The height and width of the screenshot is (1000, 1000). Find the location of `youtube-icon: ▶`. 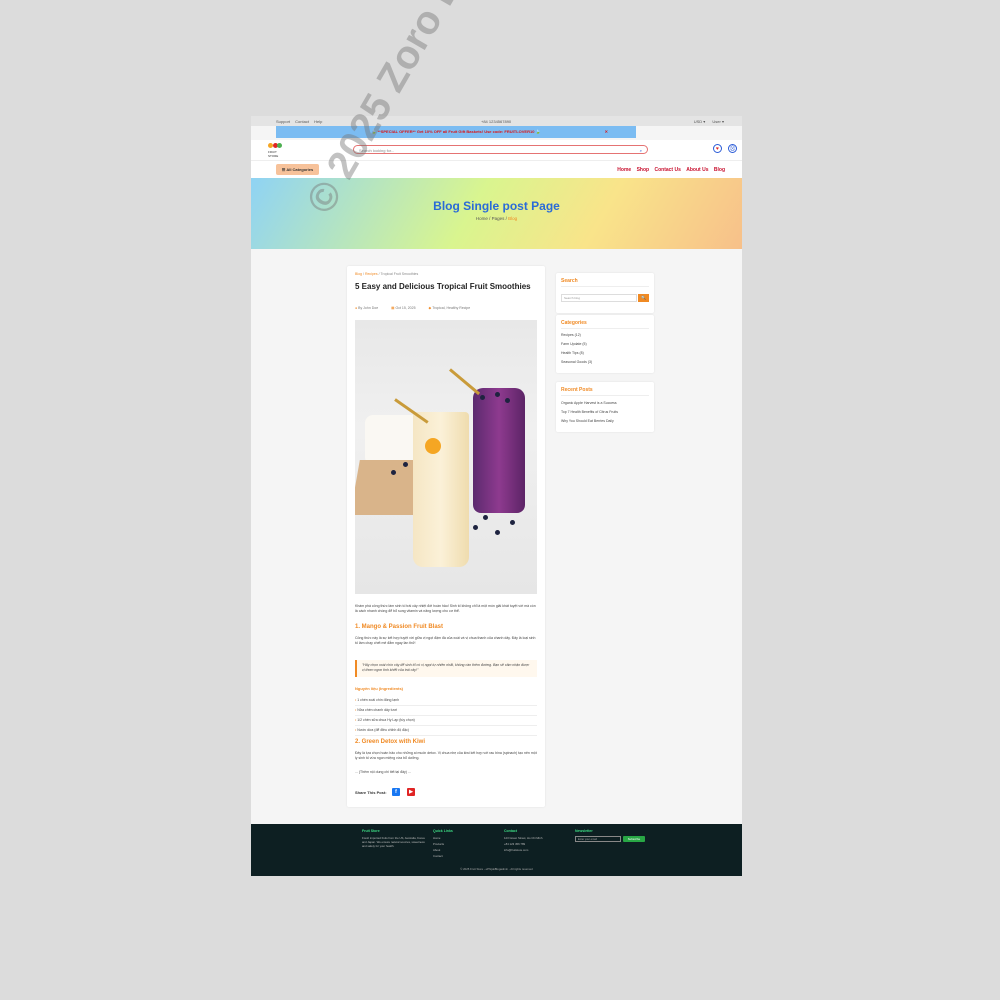

youtube-icon: ▶ is located at coordinates (411, 792).